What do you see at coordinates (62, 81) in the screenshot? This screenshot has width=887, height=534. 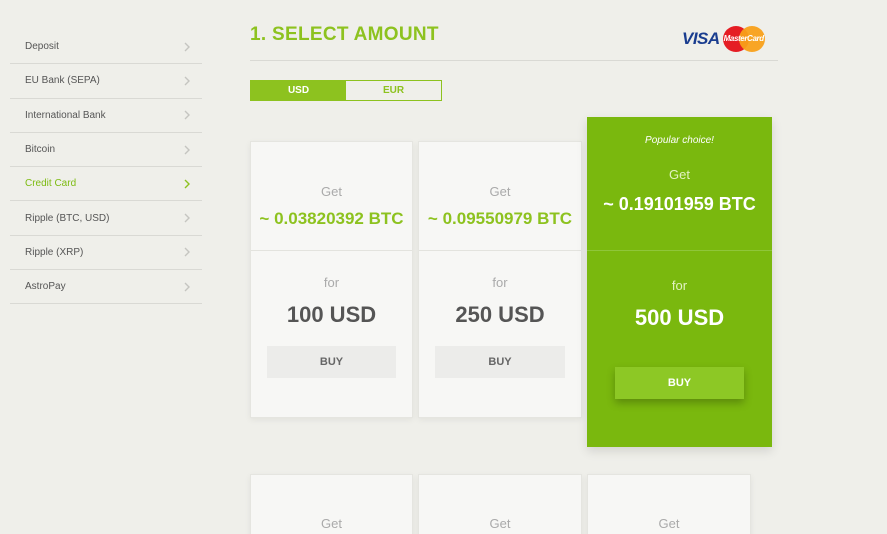 I see `sidebar-item-label: EU Bank (SEPA)` at bounding box center [62, 81].